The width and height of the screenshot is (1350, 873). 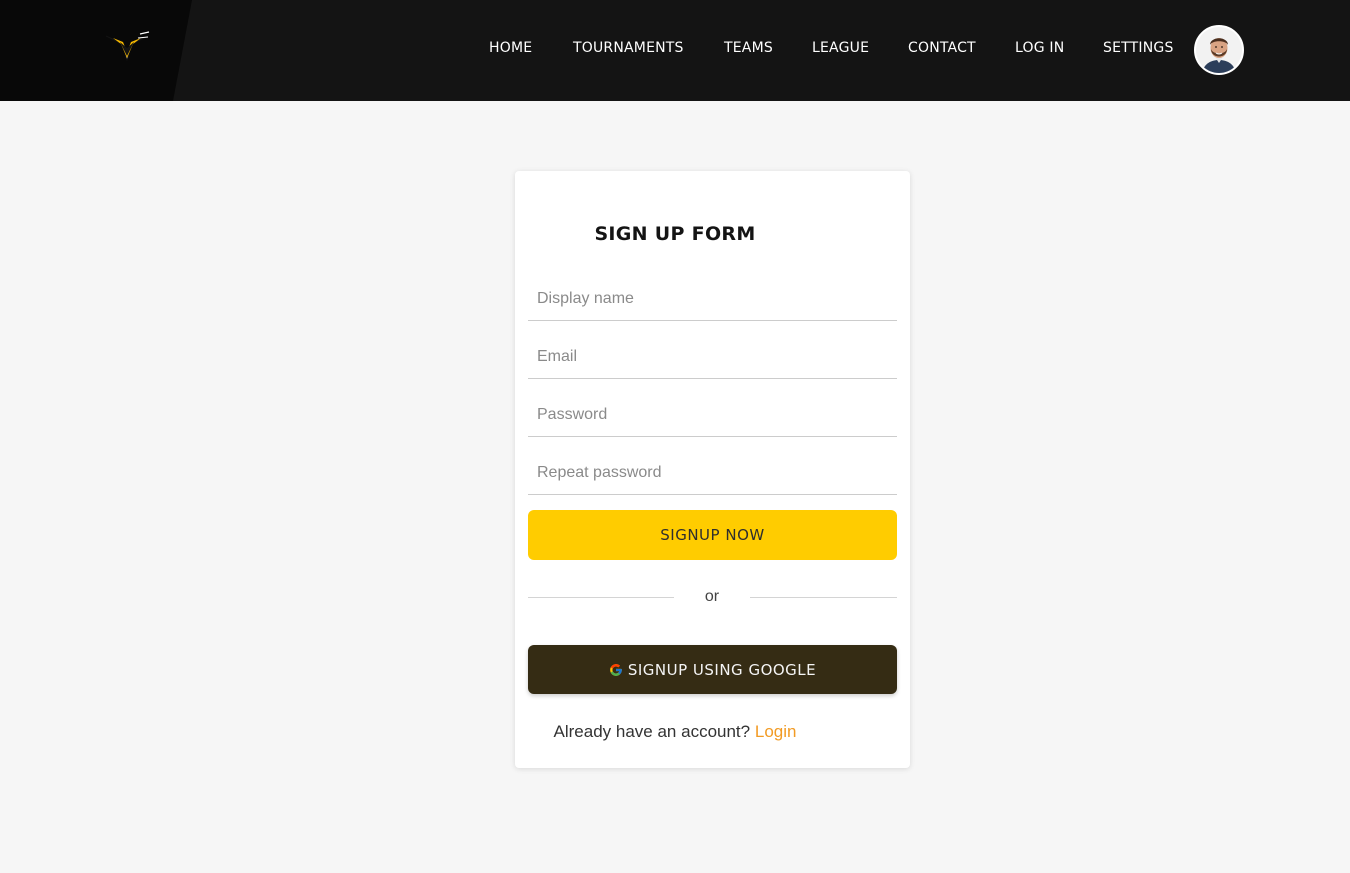 What do you see at coordinates (840, 48) in the screenshot?
I see `nav-item-league: LEAGUE` at bounding box center [840, 48].